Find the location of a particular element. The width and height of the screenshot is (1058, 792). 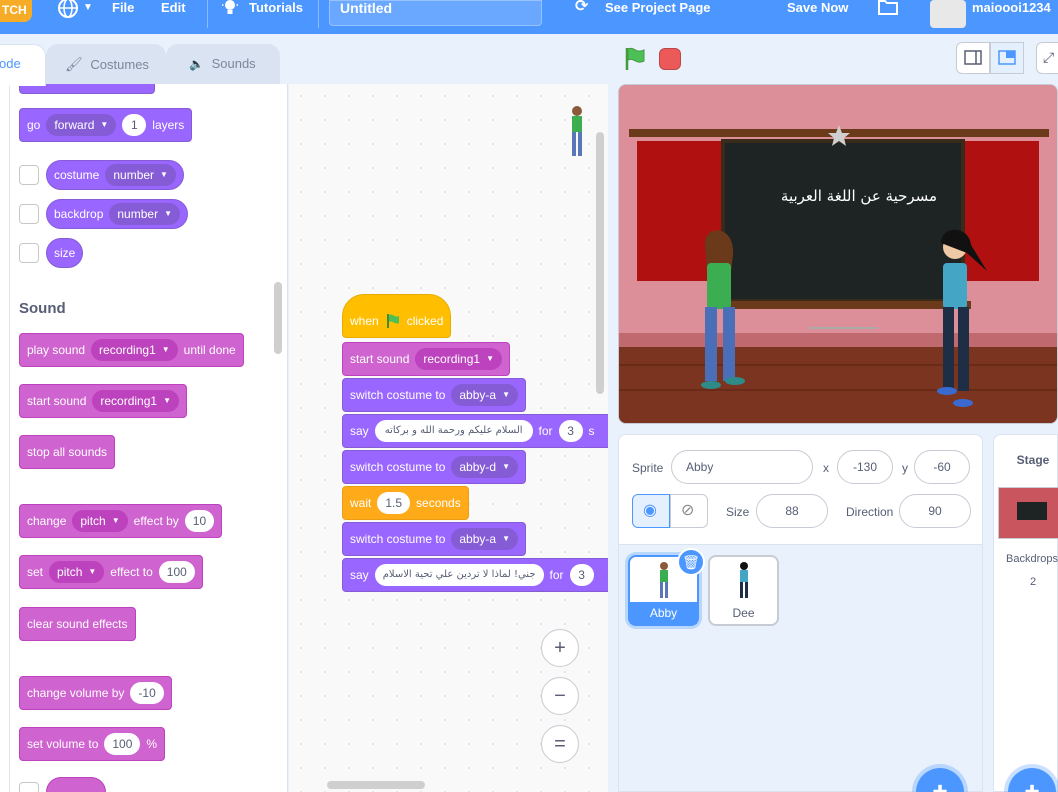

see-project-button: ⟳ See Project Page is located at coordinates (641, 12).